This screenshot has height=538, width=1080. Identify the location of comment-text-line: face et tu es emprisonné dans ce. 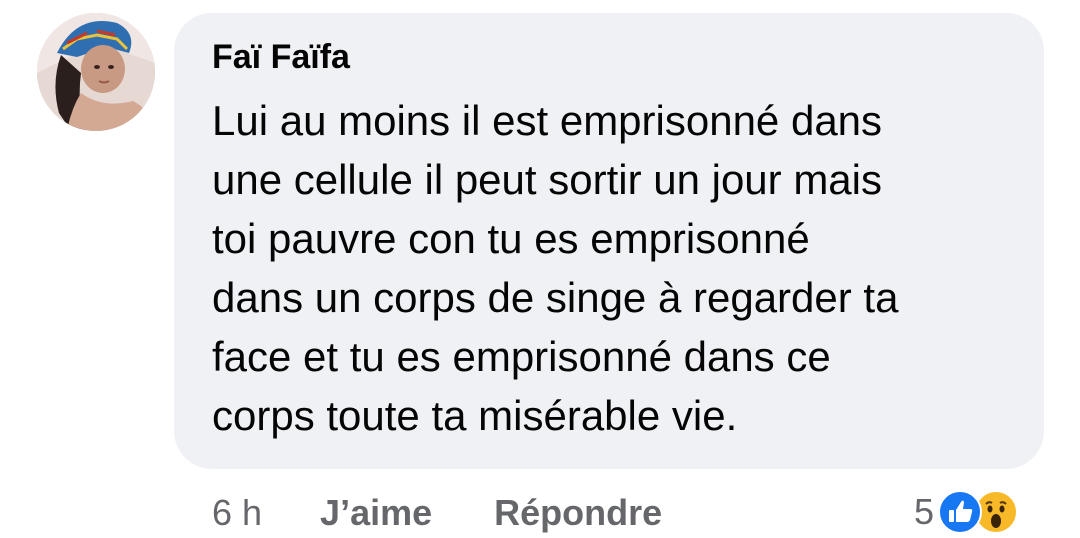
(521, 356).